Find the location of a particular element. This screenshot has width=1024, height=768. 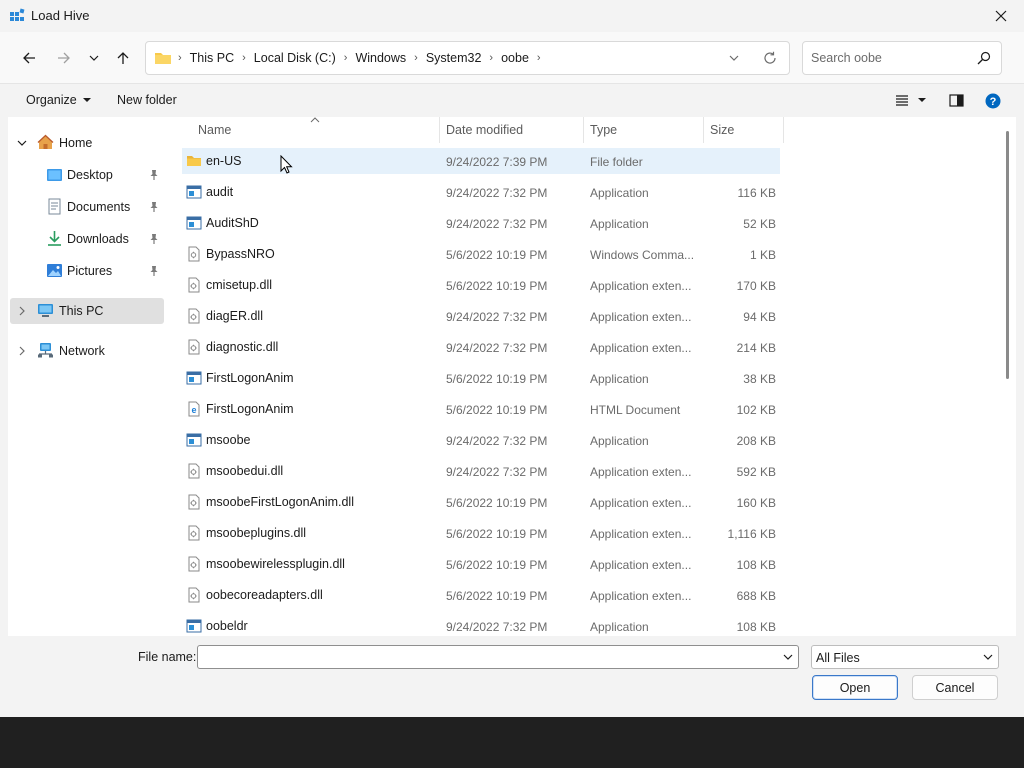

file-row: en-US 9/24/2022 7:39 PM File folder is located at coordinates (481, 161).